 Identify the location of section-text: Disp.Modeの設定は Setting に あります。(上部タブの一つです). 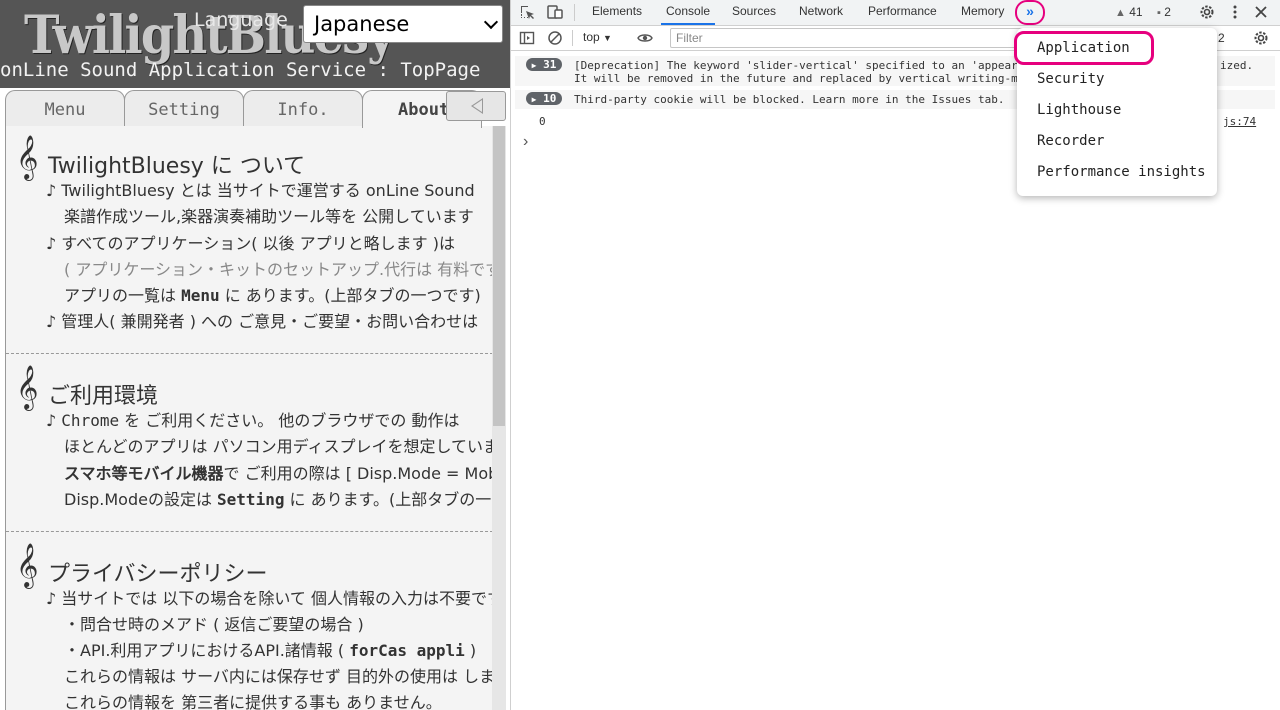
(278, 500).